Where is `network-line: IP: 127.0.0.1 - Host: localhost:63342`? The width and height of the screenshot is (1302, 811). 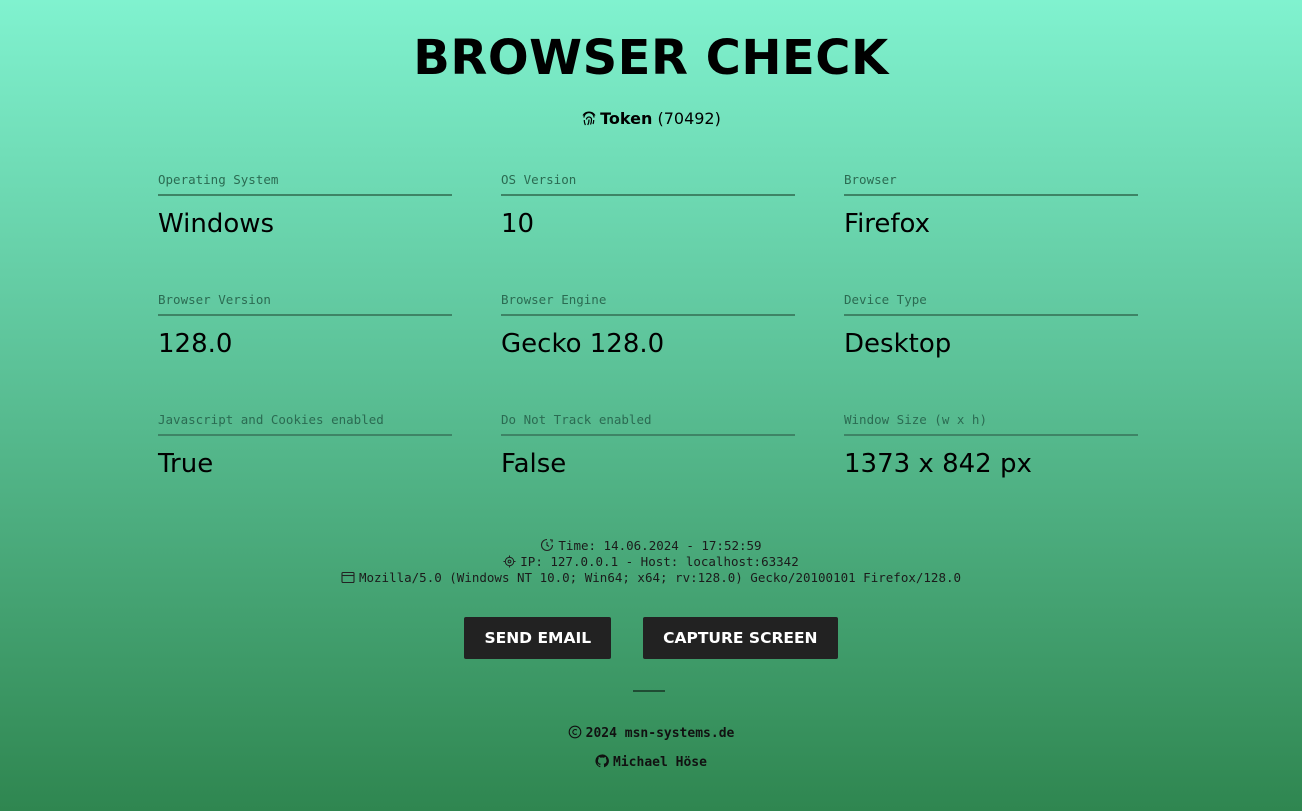 network-line: IP: 127.0.0.1 - Host: localhost:63342 is located at coordinates (651, 562).